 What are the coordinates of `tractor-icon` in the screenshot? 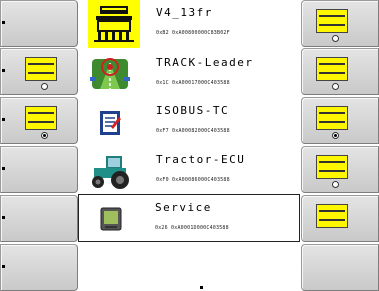 It's located at (110, 171).